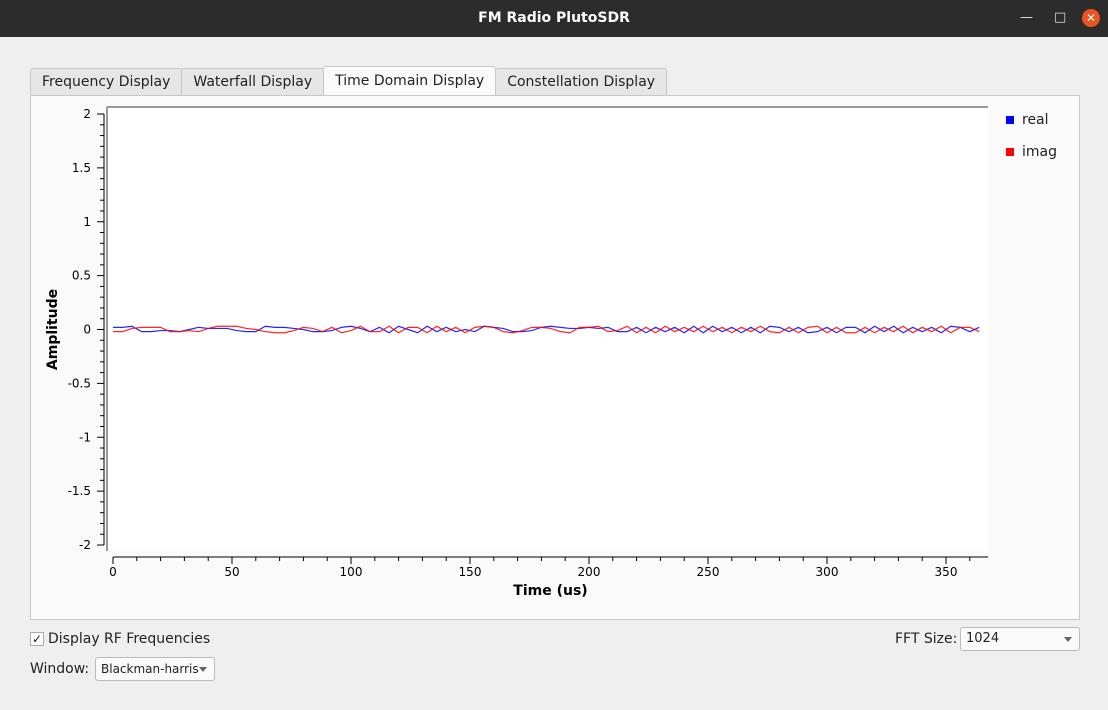 The image size is (1108, 710). I want to click on legend-label-real: real, so click(1035, 120).